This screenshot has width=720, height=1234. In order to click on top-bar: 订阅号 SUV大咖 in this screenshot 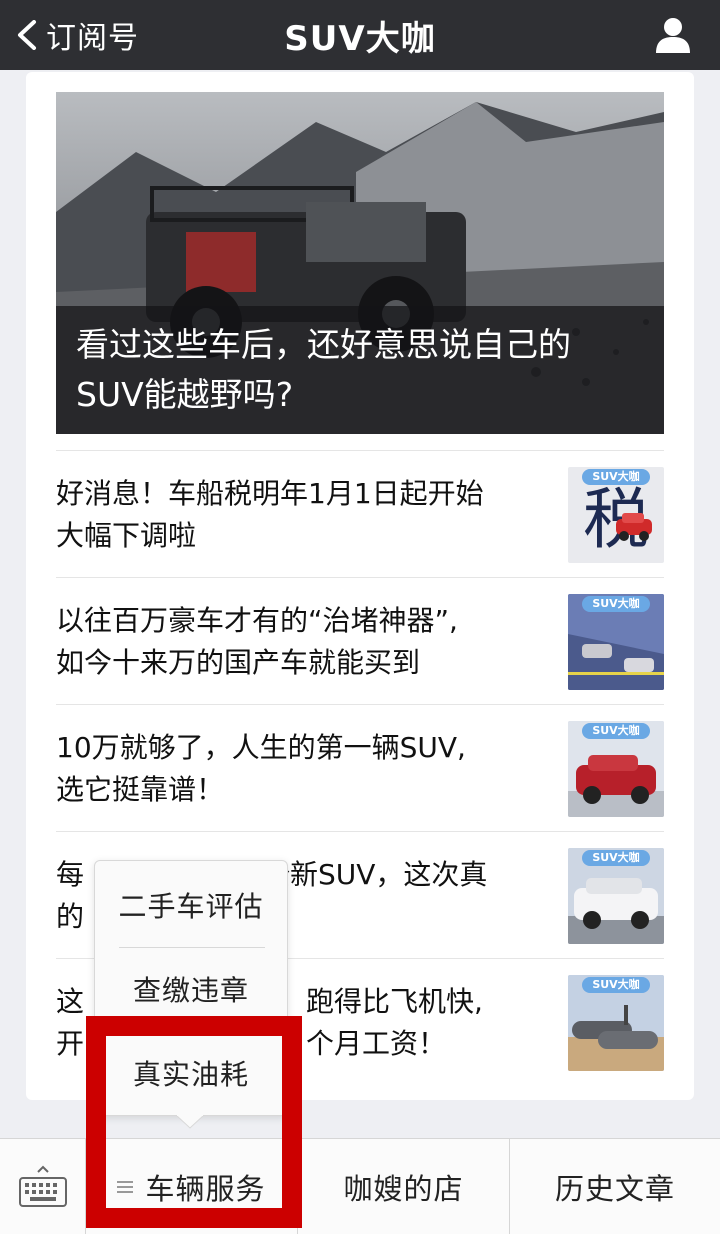, I will do `click(360, 35)`.